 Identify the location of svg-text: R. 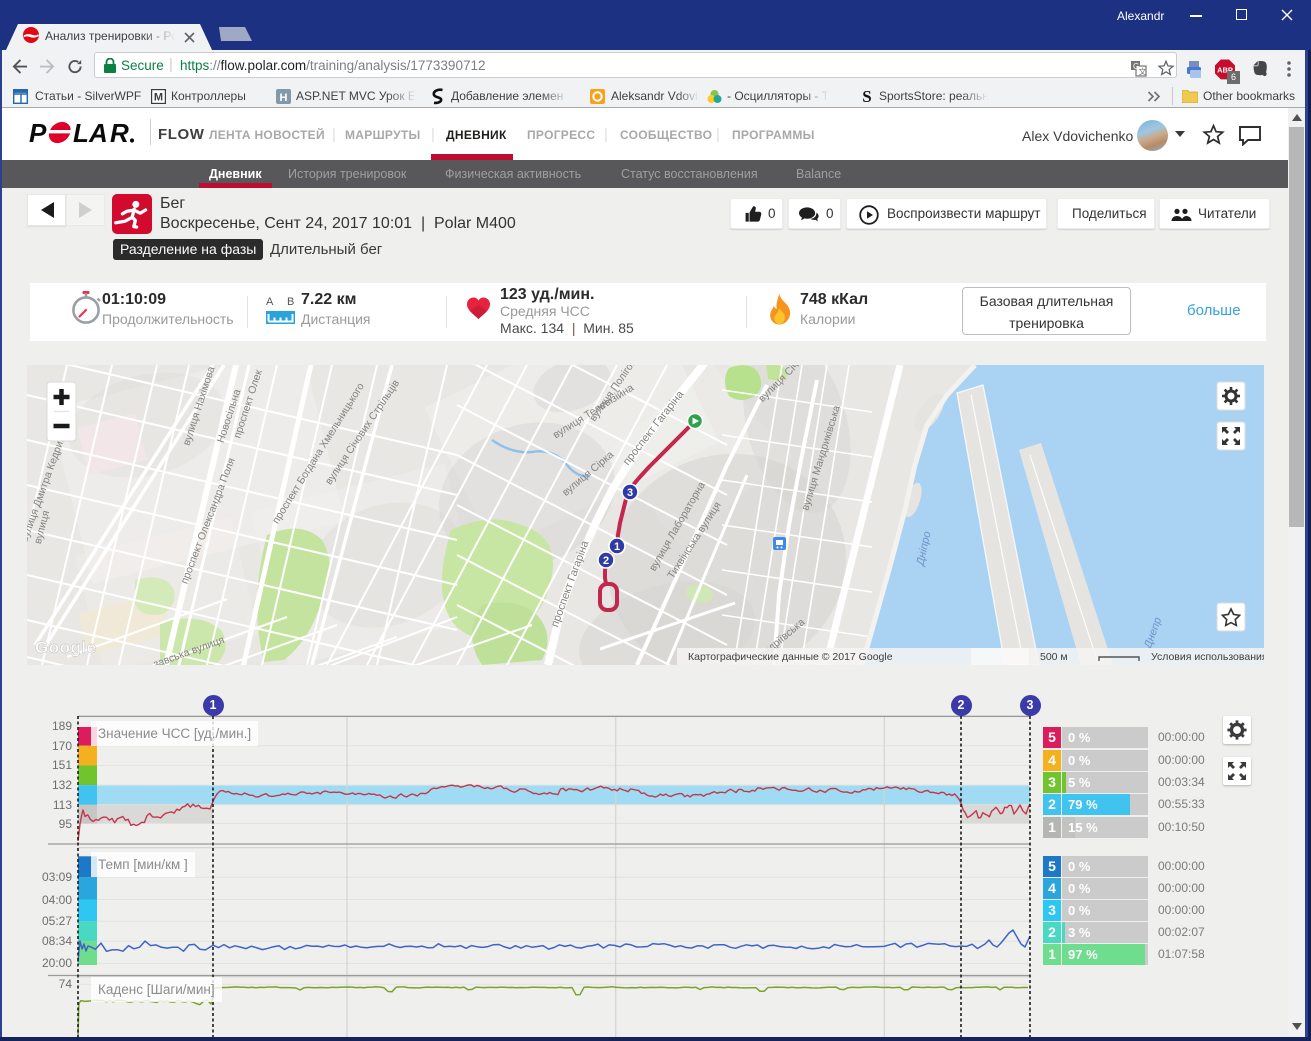
(119, 133).